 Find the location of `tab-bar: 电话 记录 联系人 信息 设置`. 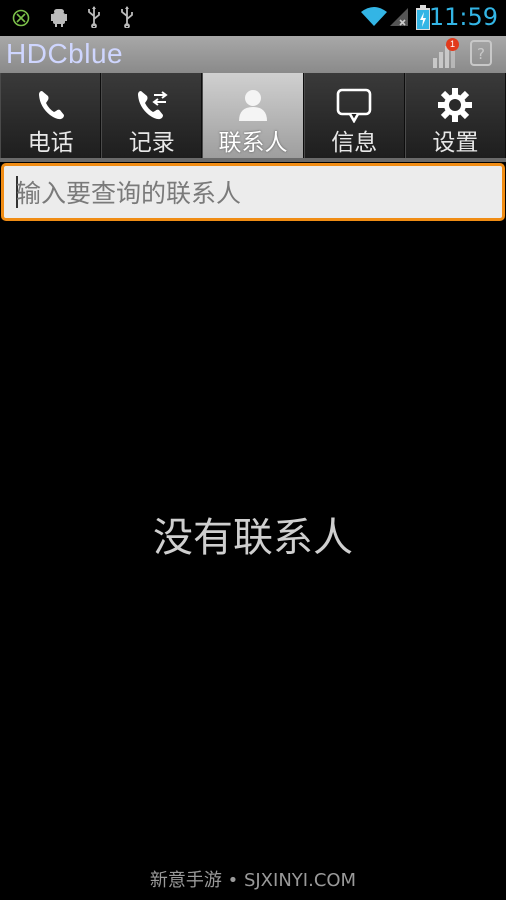

tab-bar: 电话 记录 联系人 信息 设置 is located at coordinates (253, 115).